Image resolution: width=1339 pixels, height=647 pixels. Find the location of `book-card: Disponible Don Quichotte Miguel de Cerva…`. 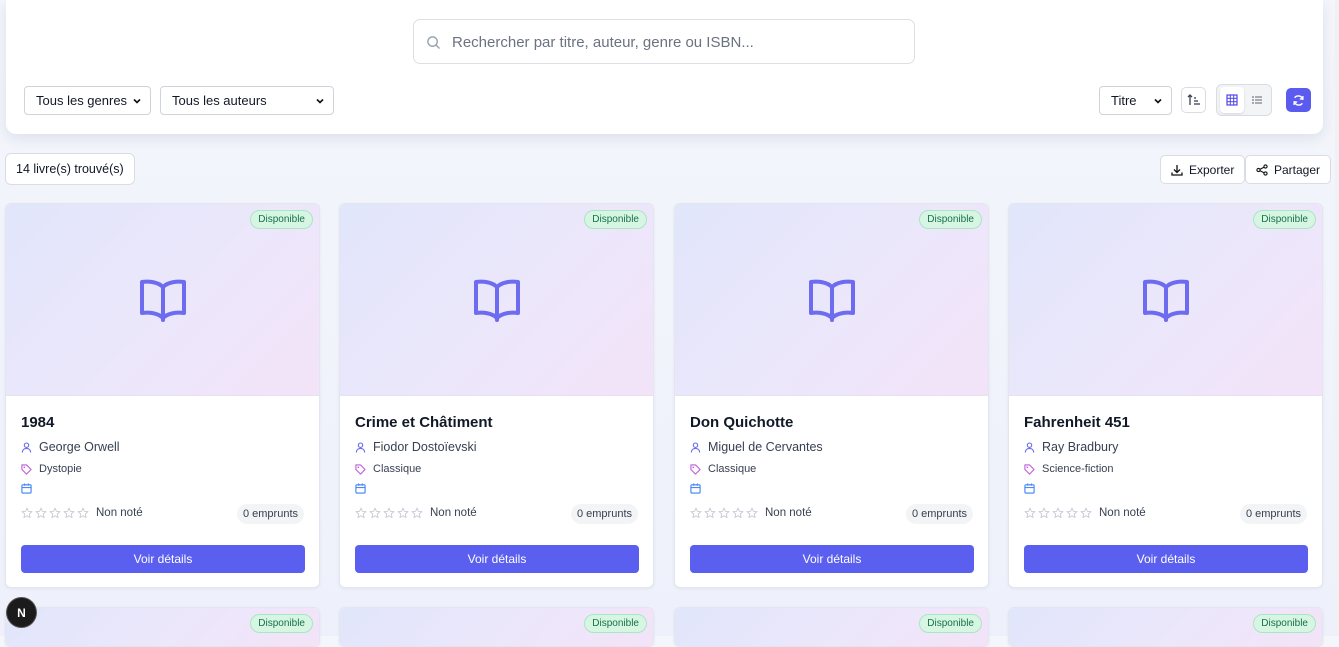

book-card: Disponible Don Quichotte Miguel de Cerva… is located at coordinates (831, 395).